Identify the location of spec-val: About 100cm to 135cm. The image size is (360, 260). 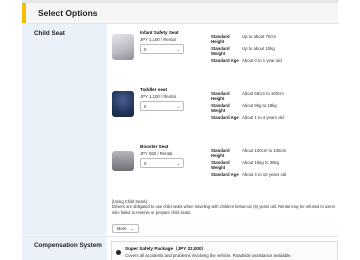
(264, 150).